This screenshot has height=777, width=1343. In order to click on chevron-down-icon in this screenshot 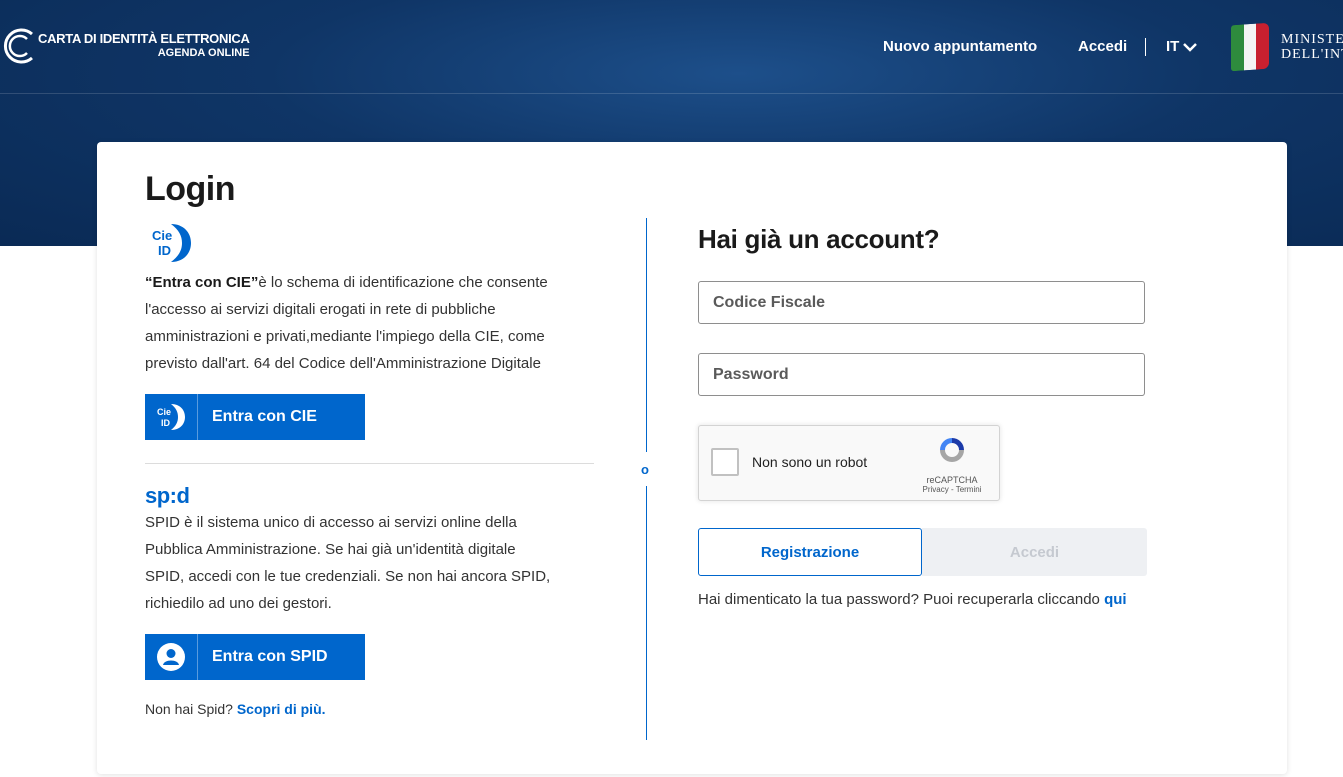, I will do `click(1190, 47)`.